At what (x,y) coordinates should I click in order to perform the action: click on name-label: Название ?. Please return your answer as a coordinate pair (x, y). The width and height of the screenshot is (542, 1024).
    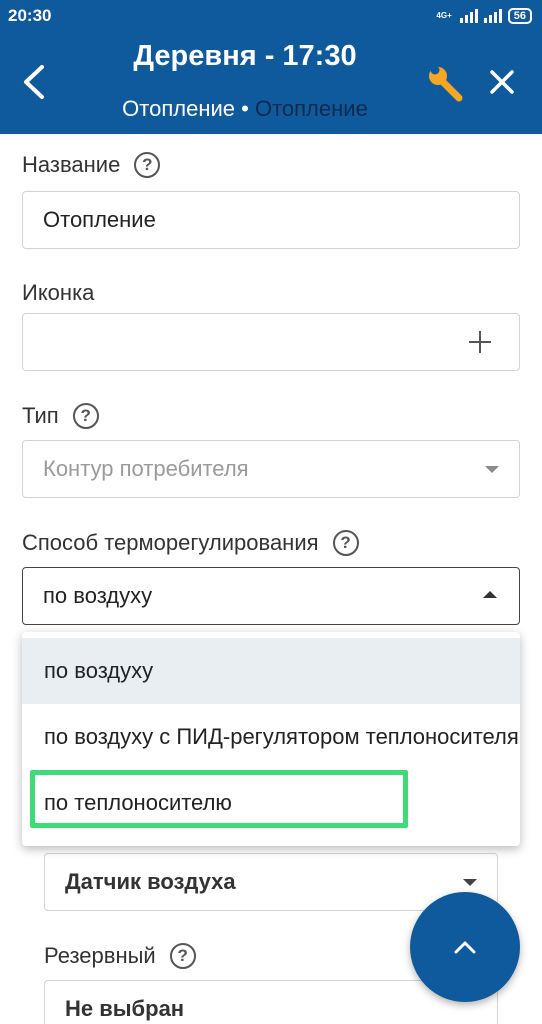
    Looking at the image, I should click on (91, 165).